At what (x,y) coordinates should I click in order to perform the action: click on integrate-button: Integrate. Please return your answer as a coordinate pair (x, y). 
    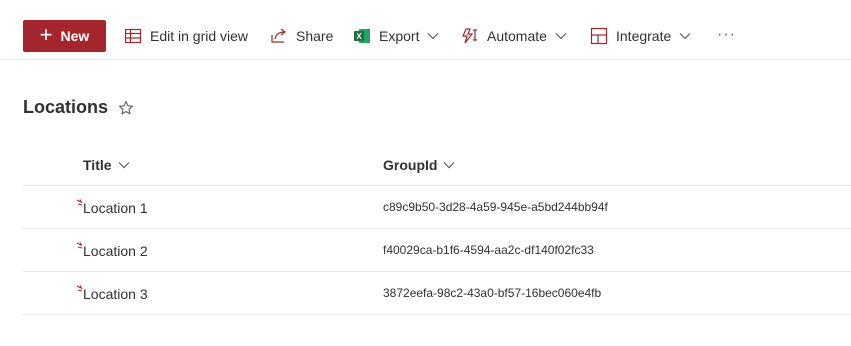
    Looking at the image, I should click on (640, 36).